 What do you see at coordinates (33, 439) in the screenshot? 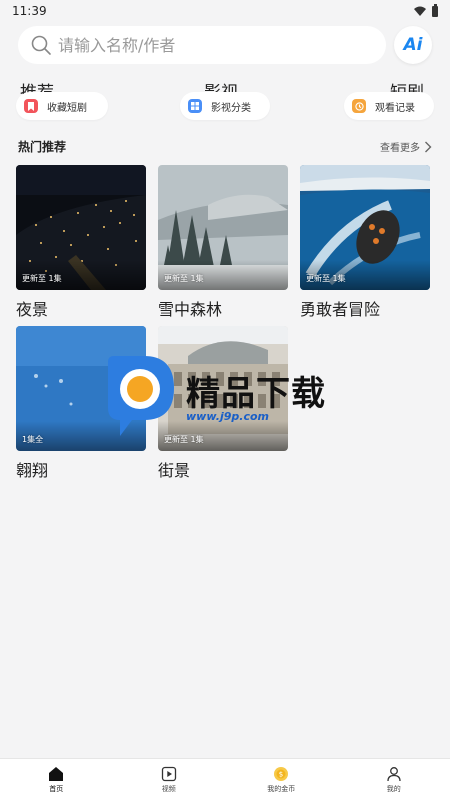
I see `episode-badge: 1集全` at bounding box center [33, 439].